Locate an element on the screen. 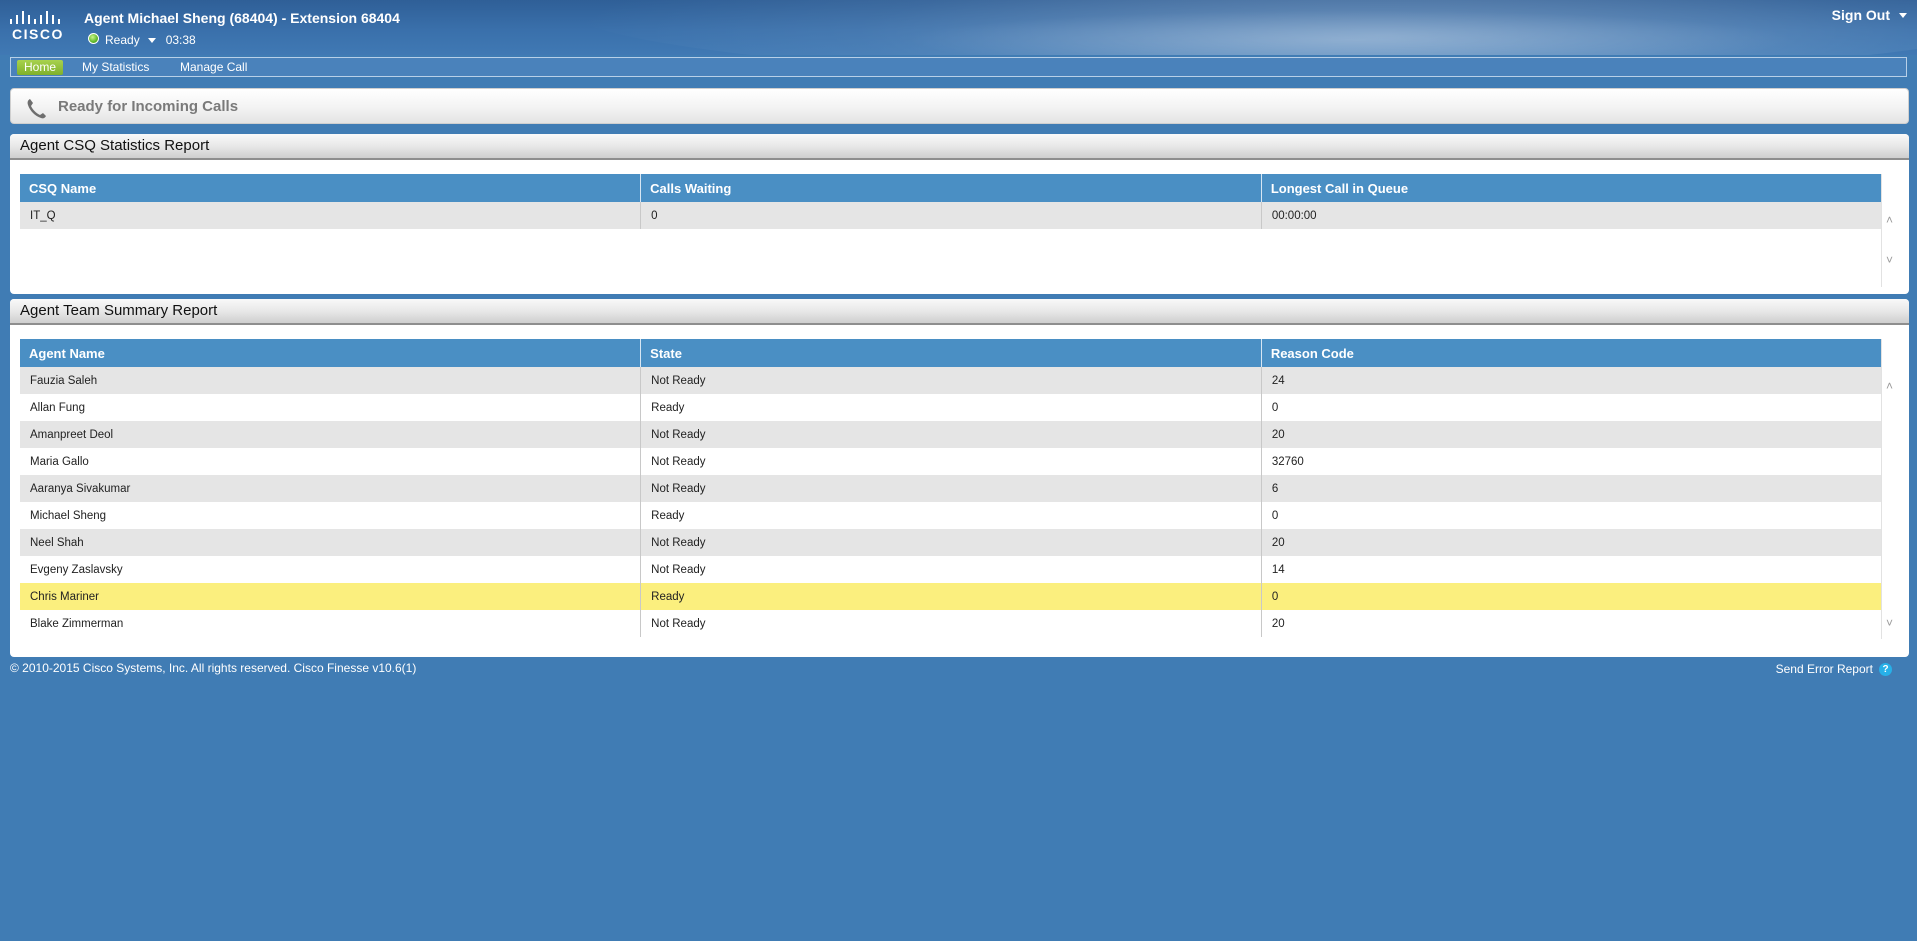 The image size is (1917, 941). cell-agent-name: Michael Sheng is located at coordinates (331, 515).